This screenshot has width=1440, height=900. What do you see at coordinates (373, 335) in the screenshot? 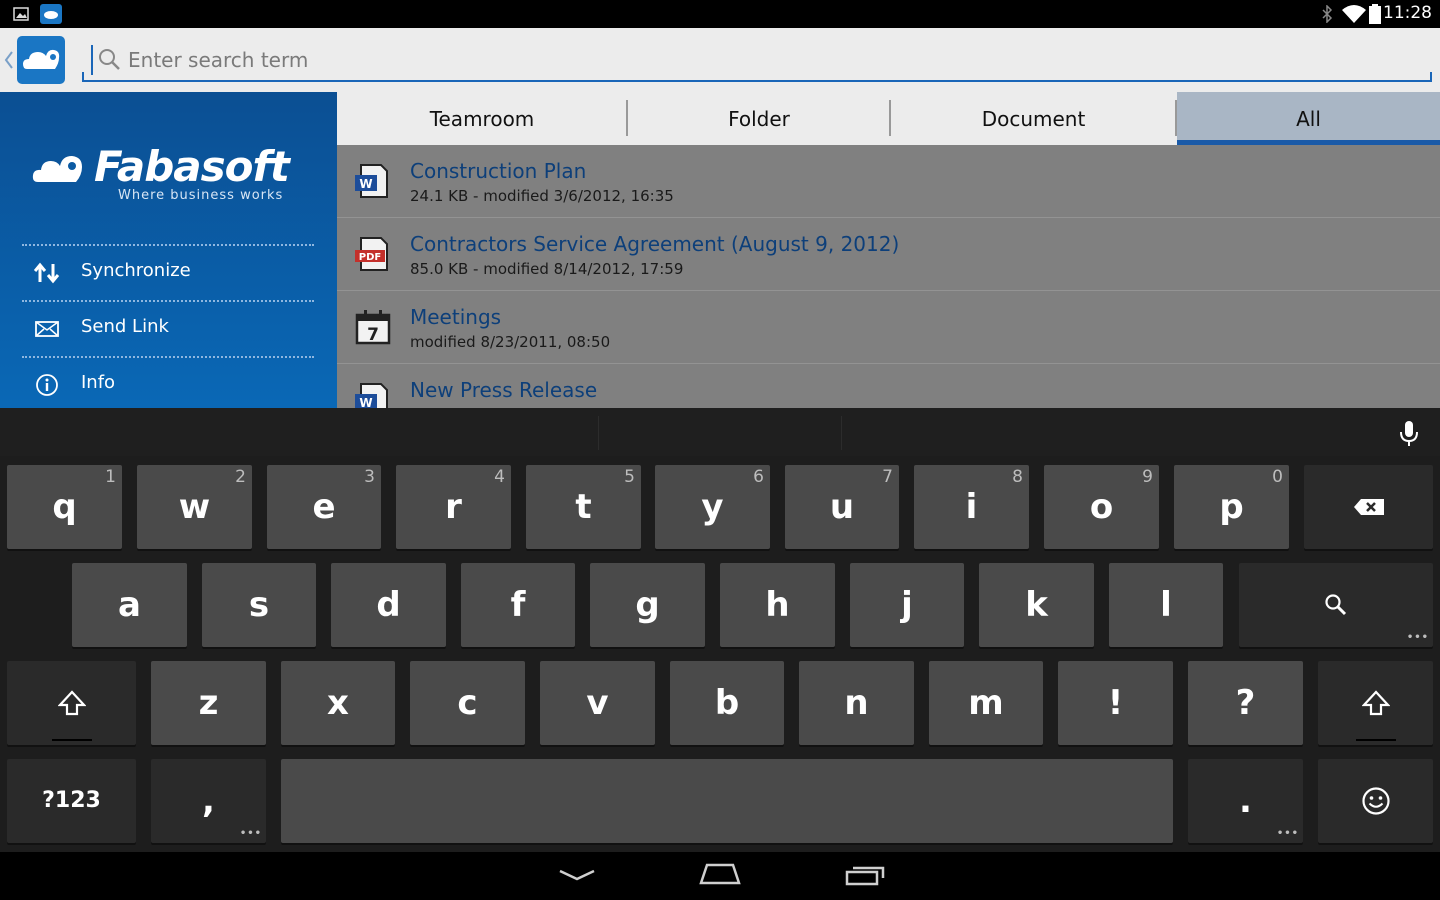
I see `svg-text: 7` at bounding box center [373, 335].